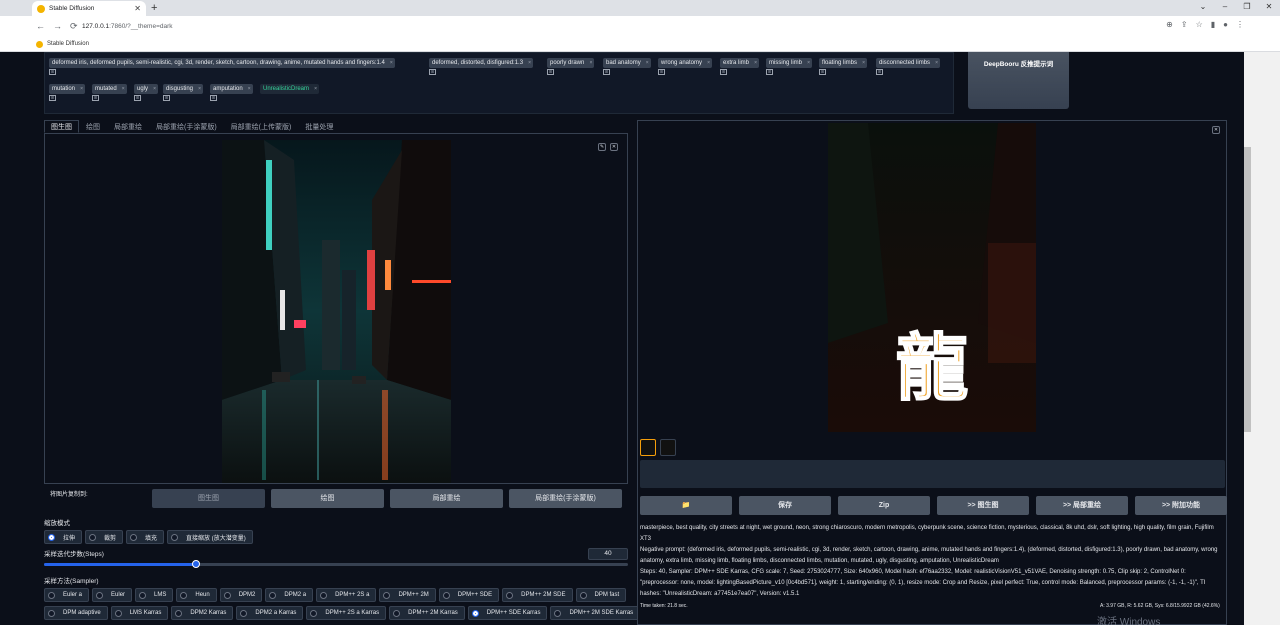 This screenshot has width=1280, height=625. What do you see at coordinates (63, 537) in the screenshot?
I see `resize-radio-stretch: 拉伸` at bounding box center [63, 537].